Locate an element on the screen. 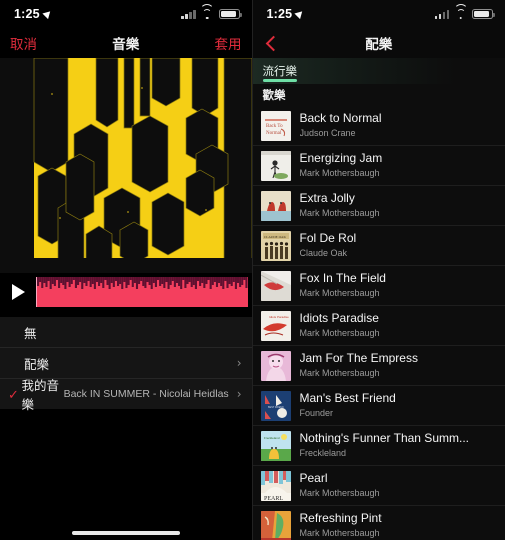  track-meta: Refreshing Pint Mark Mothersbaugh is located at coordinates (341, 525).